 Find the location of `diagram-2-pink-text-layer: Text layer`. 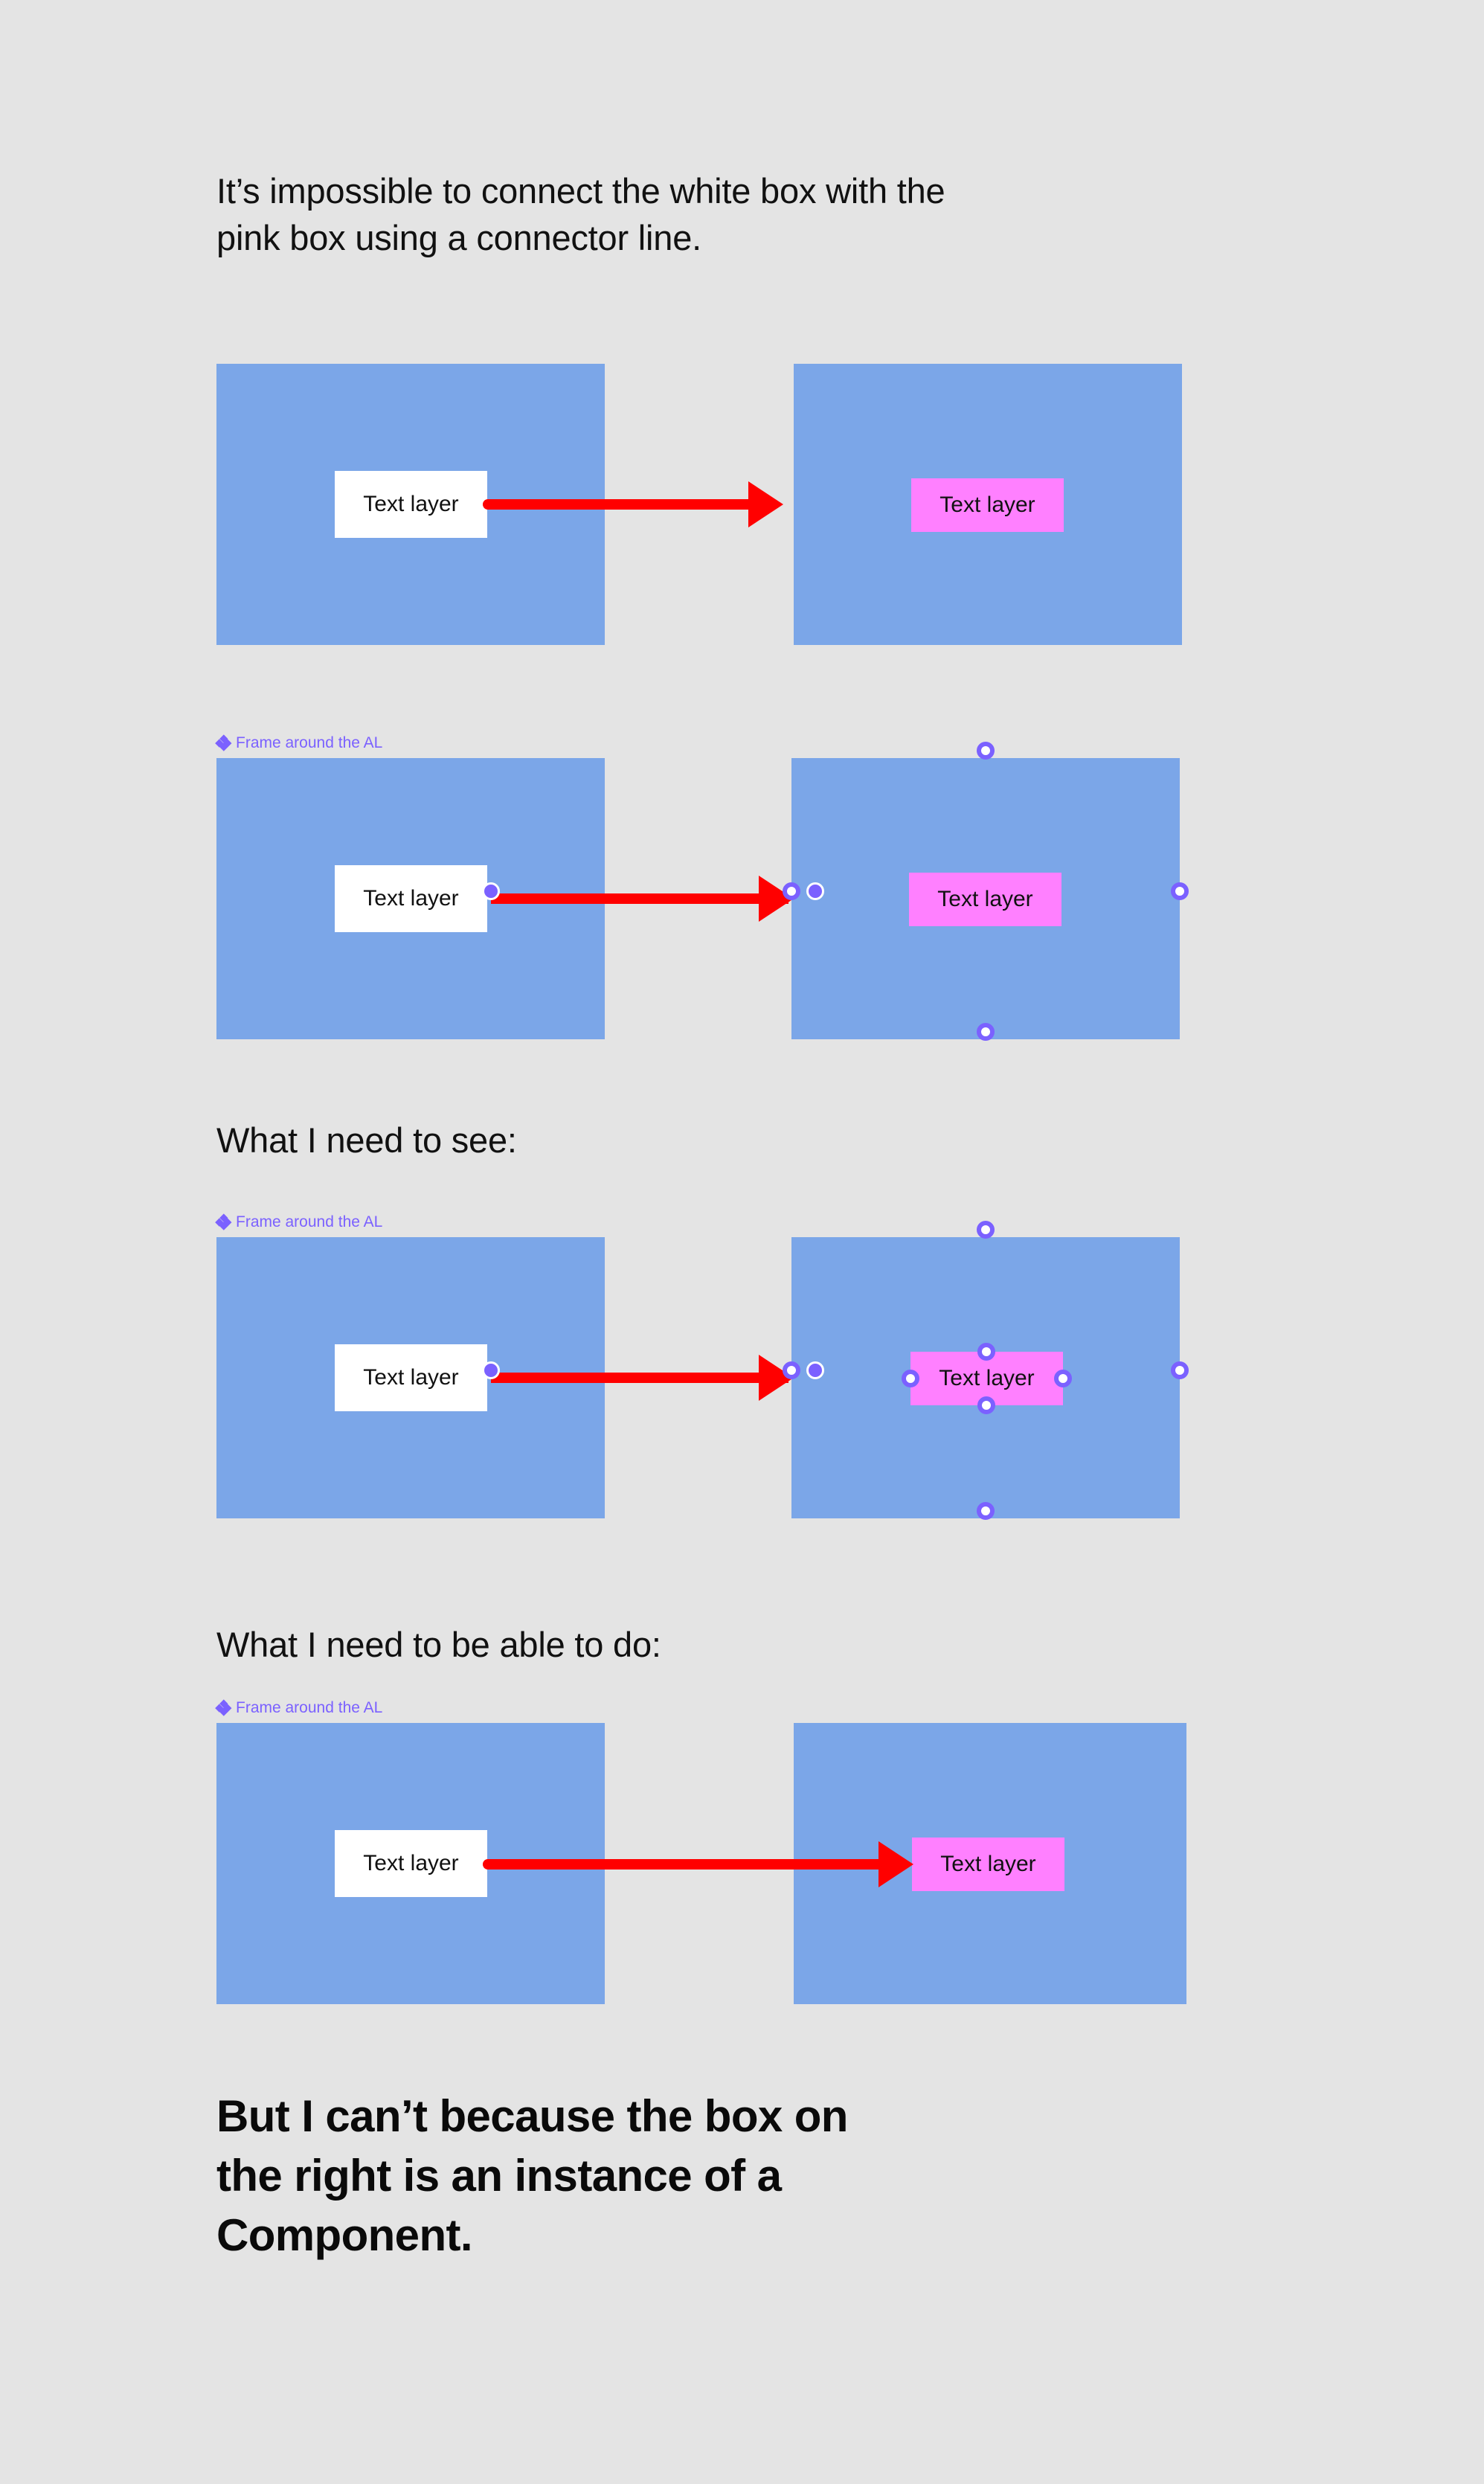

diagram-2-pink-text-layer: Text layer is located at coordinates (985, 899).